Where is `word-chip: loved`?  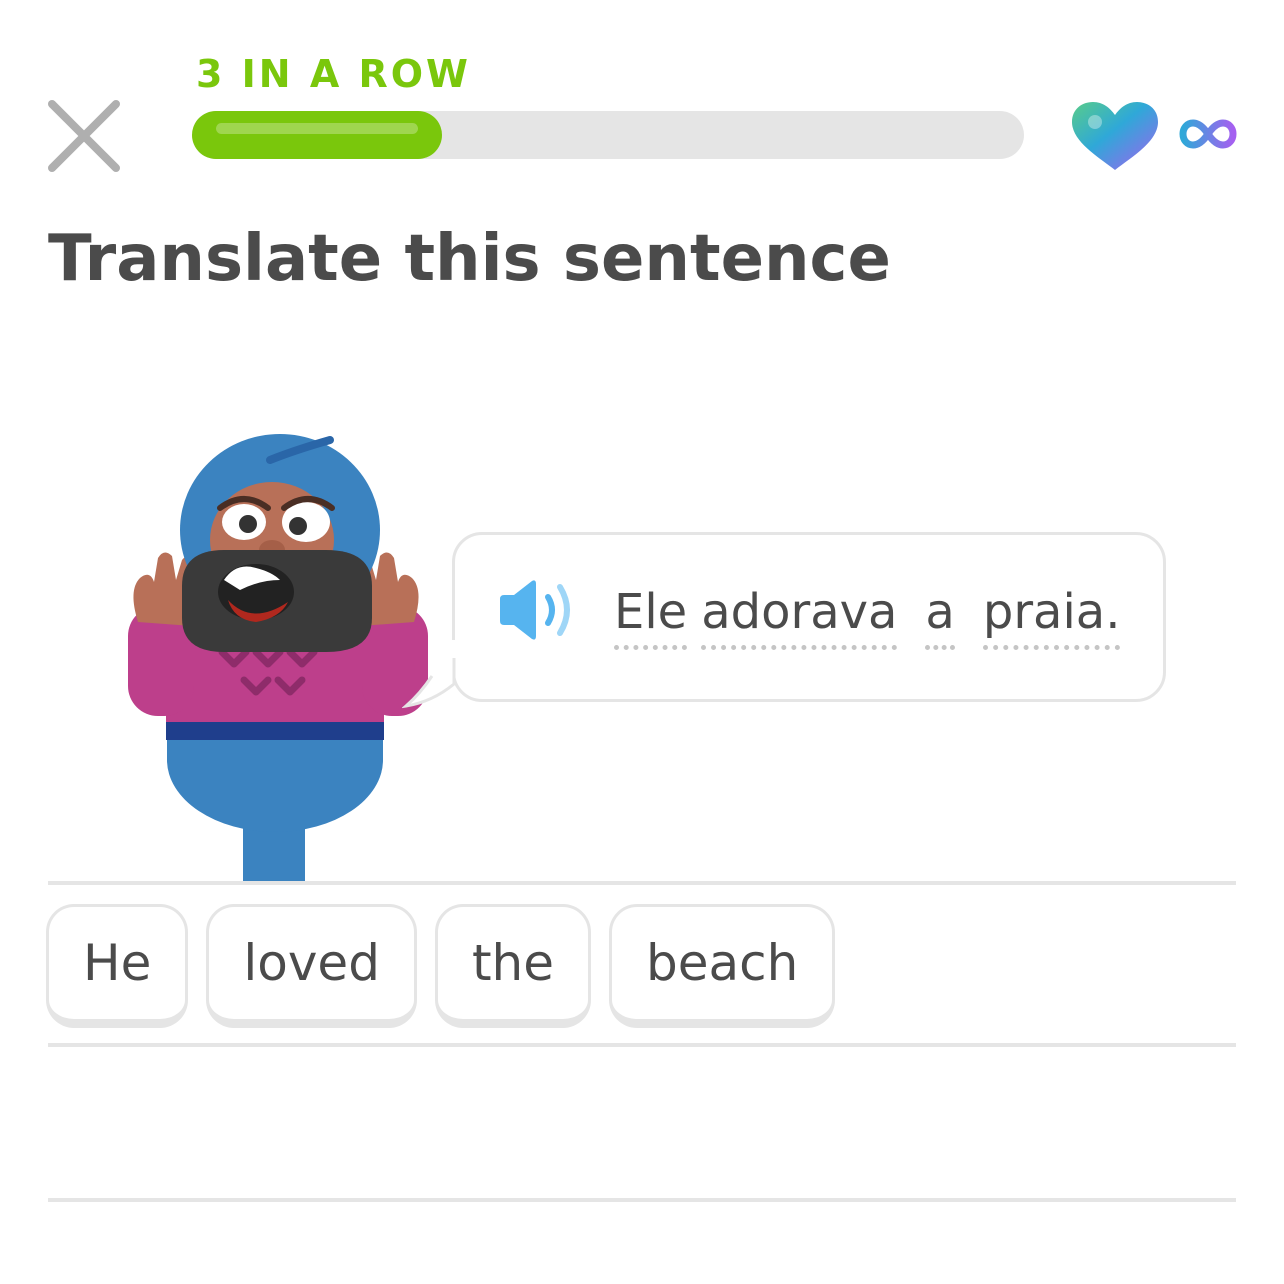 word-chip: loved is located at coordinates (311, 966).